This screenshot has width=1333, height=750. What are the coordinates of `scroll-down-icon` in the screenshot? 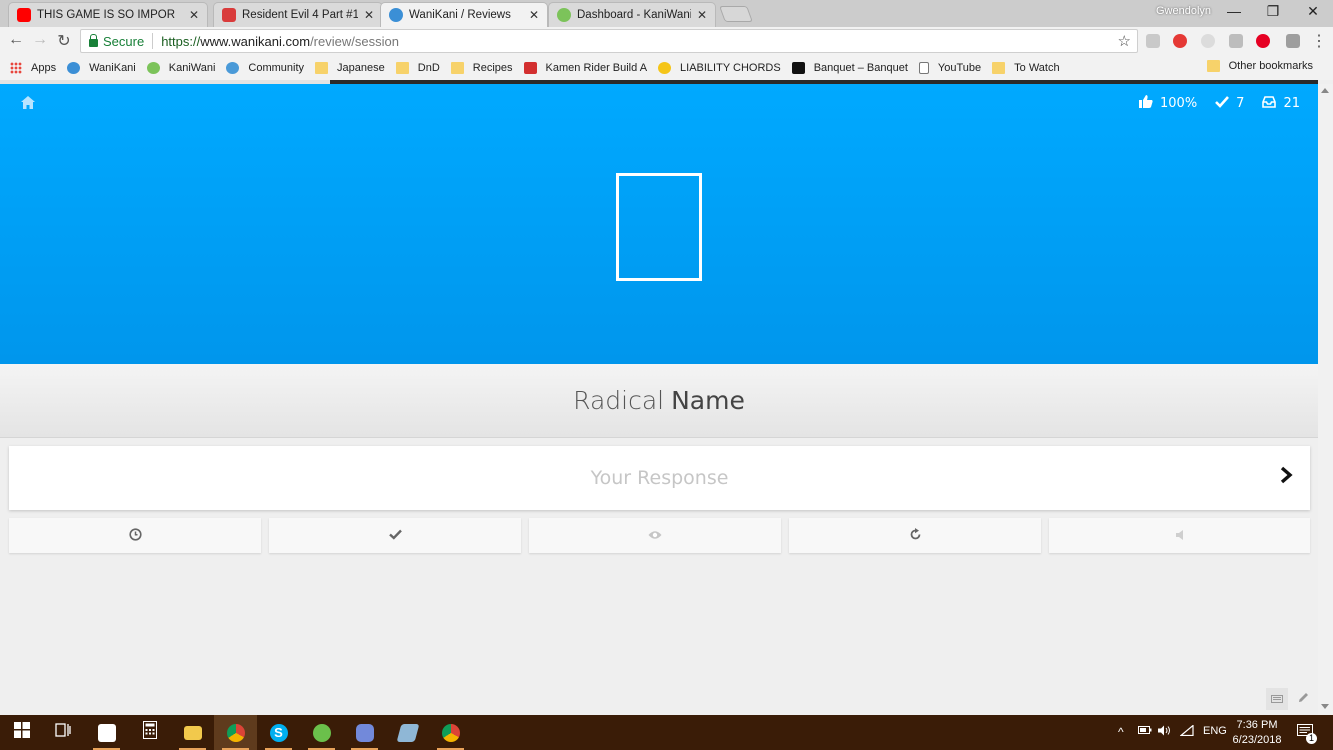 It's located at (1325, 706).